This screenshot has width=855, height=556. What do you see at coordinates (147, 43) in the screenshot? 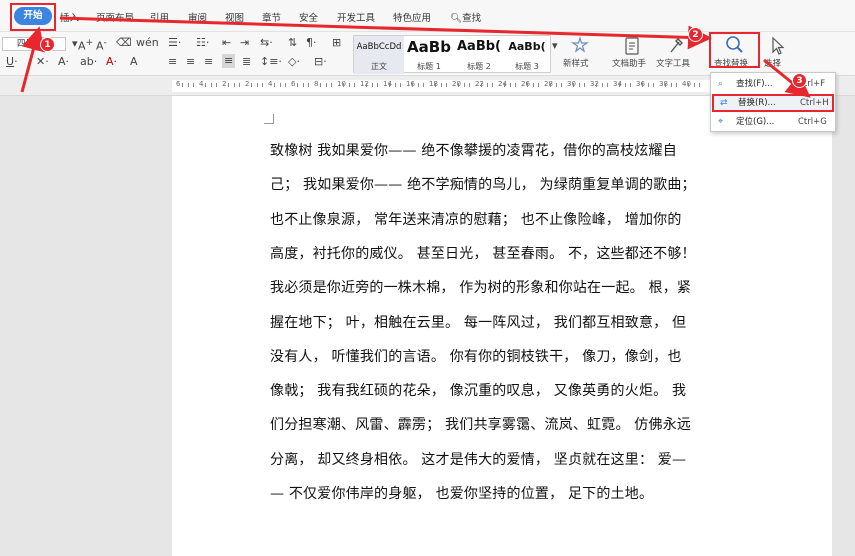
I see `pinyin-icon: wén` at bounding box center [147, 43].